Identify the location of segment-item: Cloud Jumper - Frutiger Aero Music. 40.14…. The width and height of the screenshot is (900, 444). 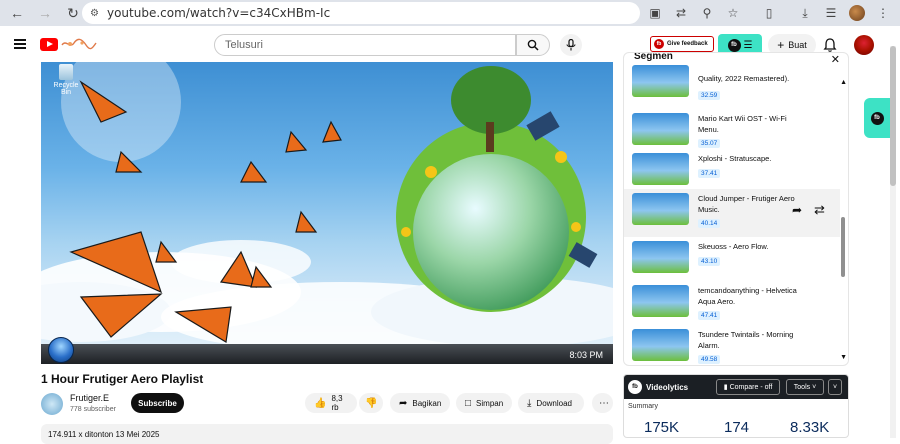
(732, 213).